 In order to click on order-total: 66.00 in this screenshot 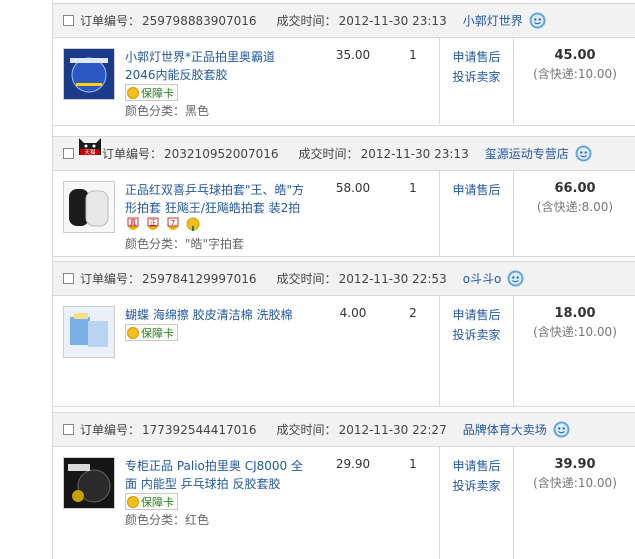, I will do `click(575, 188)`.